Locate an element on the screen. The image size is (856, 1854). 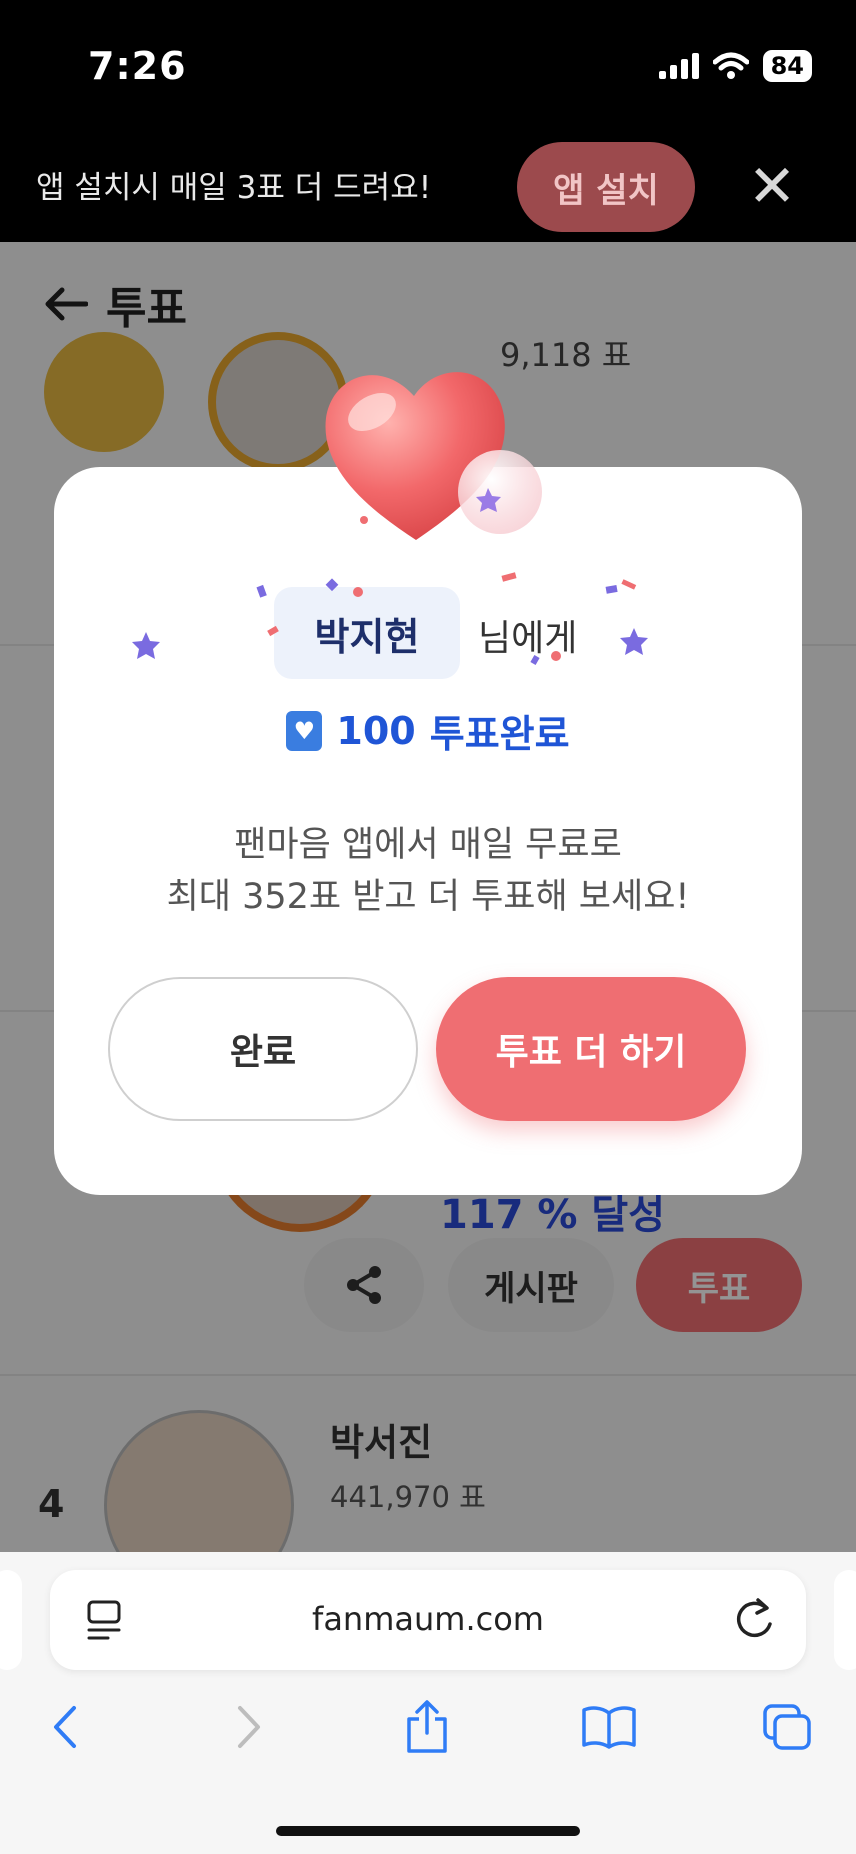
battery-indicator: 84 is located at coordinates (787, 66).